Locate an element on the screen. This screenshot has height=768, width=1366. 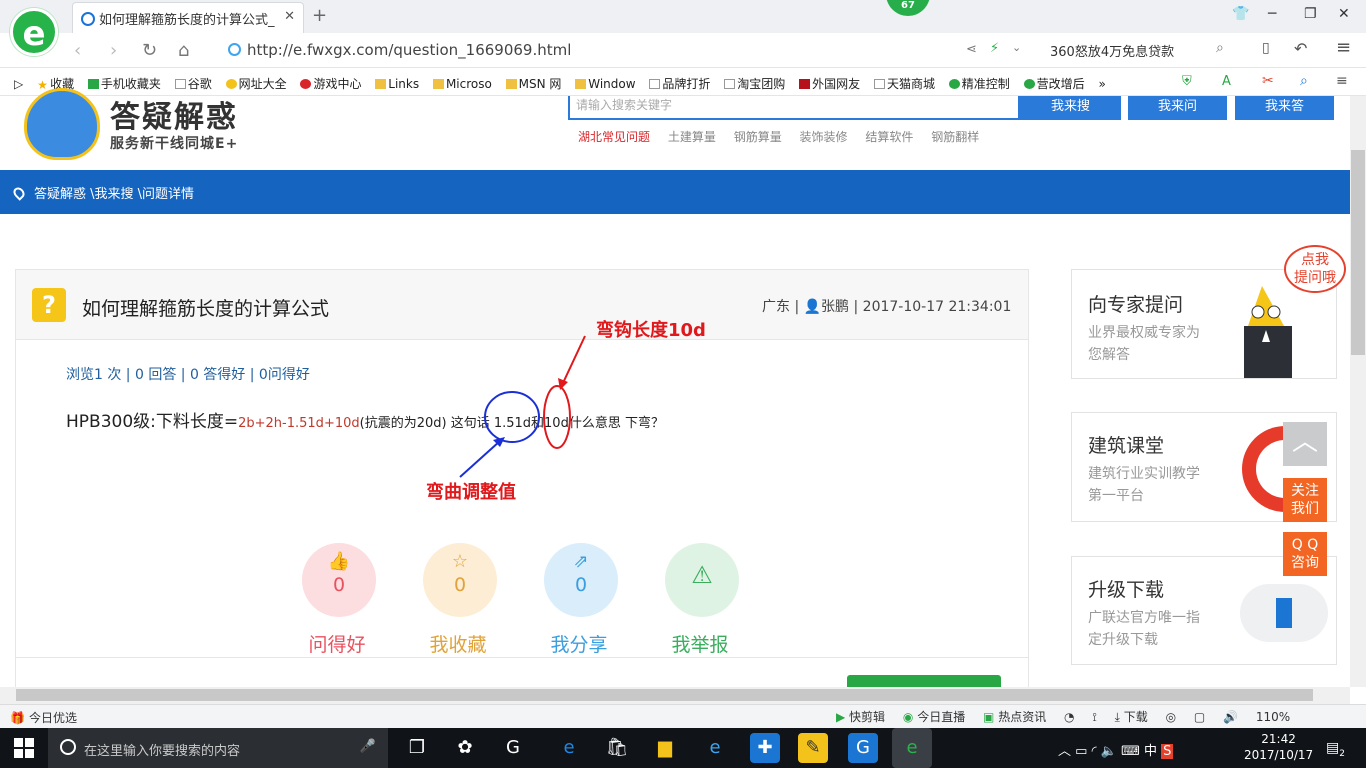
back-to-top-button: ︿ is located at coordinates (1305, 444).